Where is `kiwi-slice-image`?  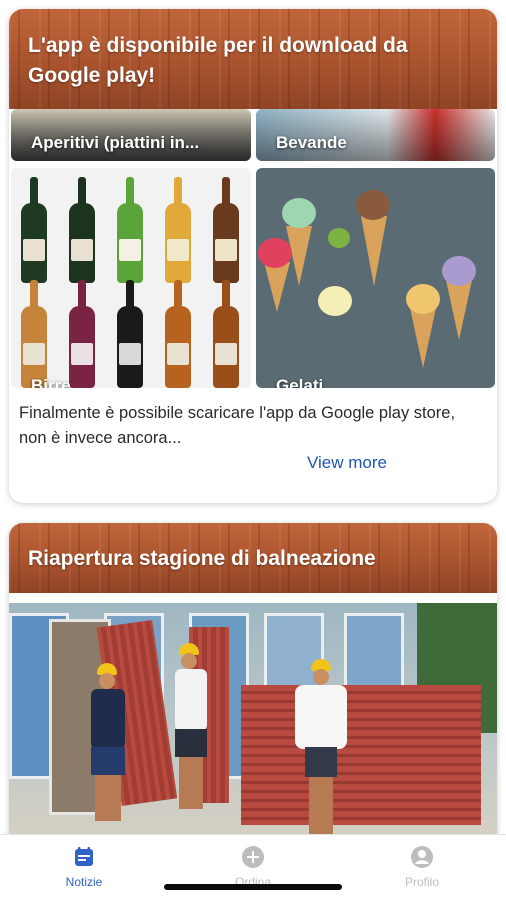
kiwi-slice-image is located at coordinates (339, 238).